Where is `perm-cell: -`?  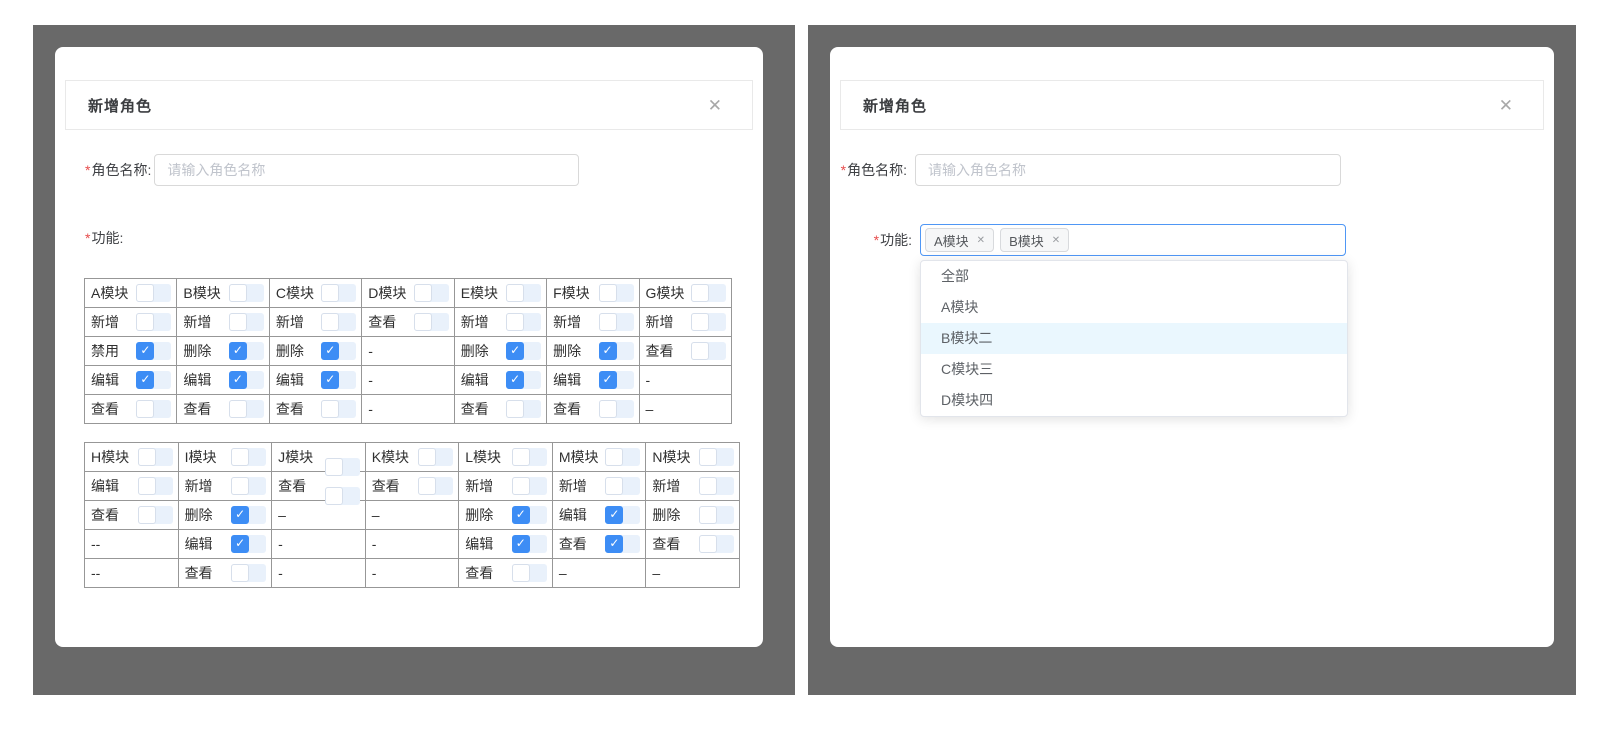 perm-cell: - is located at coordinates (408, 351).